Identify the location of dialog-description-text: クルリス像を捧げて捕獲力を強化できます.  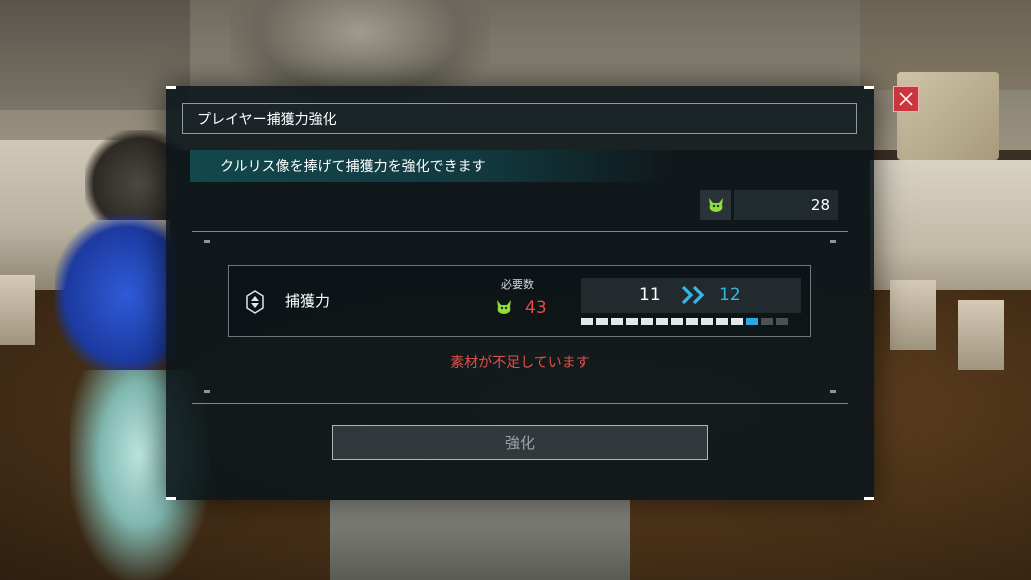
(353, 167).